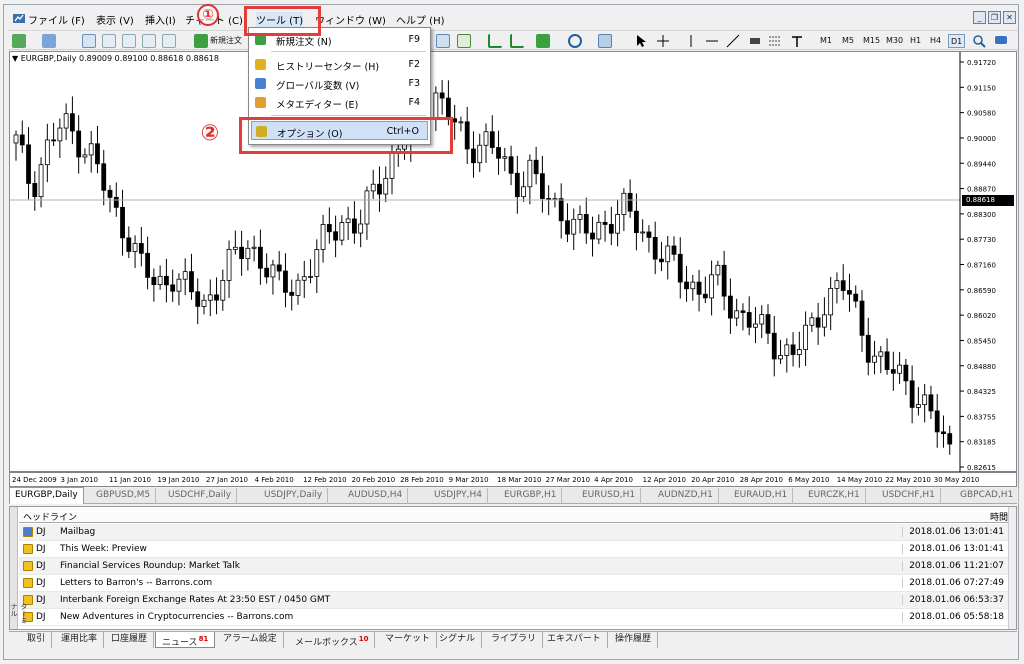  I want to click on minimize-button: _, so click(979, 17).